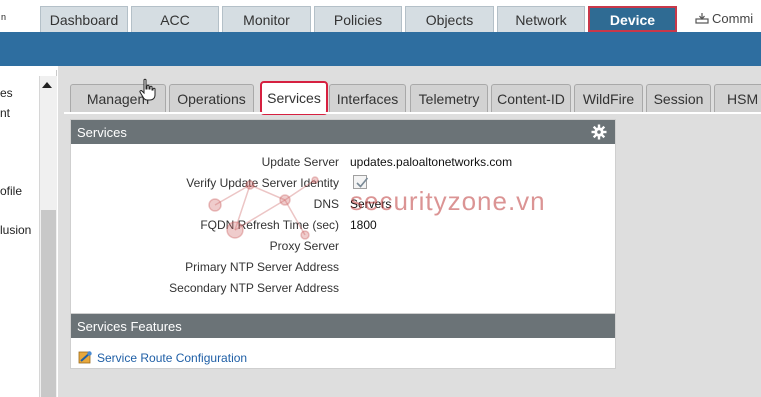 Image resolution: width=761 pixels, height=397 pixels. What do you see at coordinates (11, 191) in the screenshot?
I see `sidebar-item-label: ofile` at bounding box center [11, 191].